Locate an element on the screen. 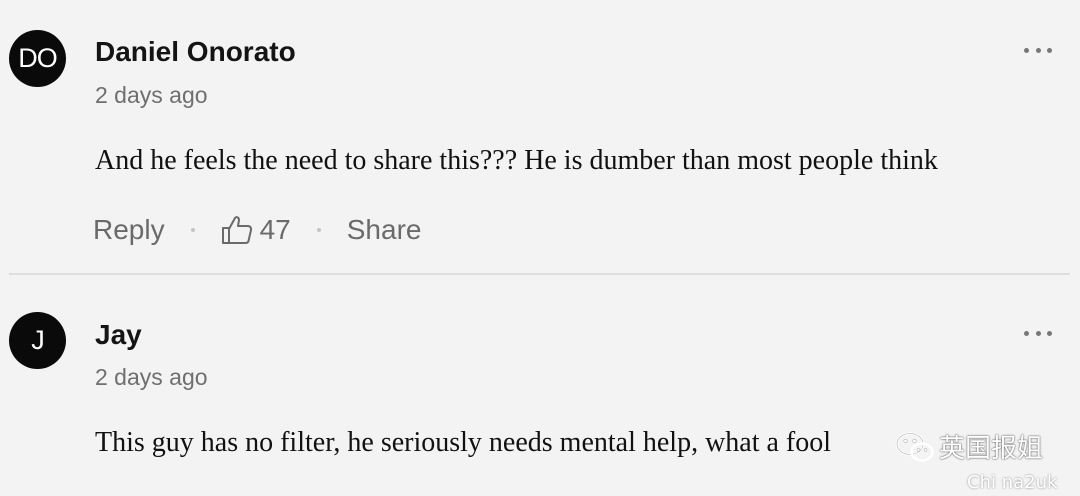 This screenshot has height=496, width=1080. comment-author: Daniel Onorato is located at coordinates (195, 52).